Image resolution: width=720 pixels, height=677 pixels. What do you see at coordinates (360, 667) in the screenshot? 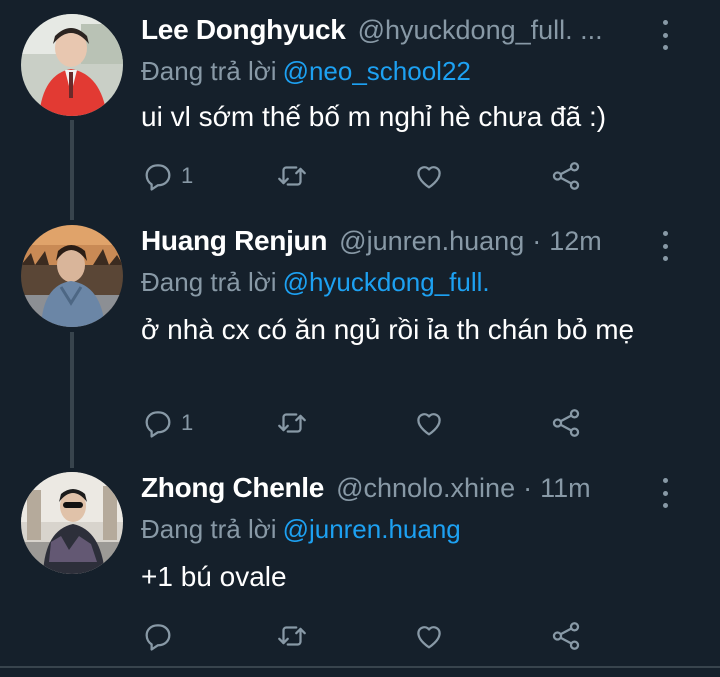
I see `divider` at bounding box center [360, 667].